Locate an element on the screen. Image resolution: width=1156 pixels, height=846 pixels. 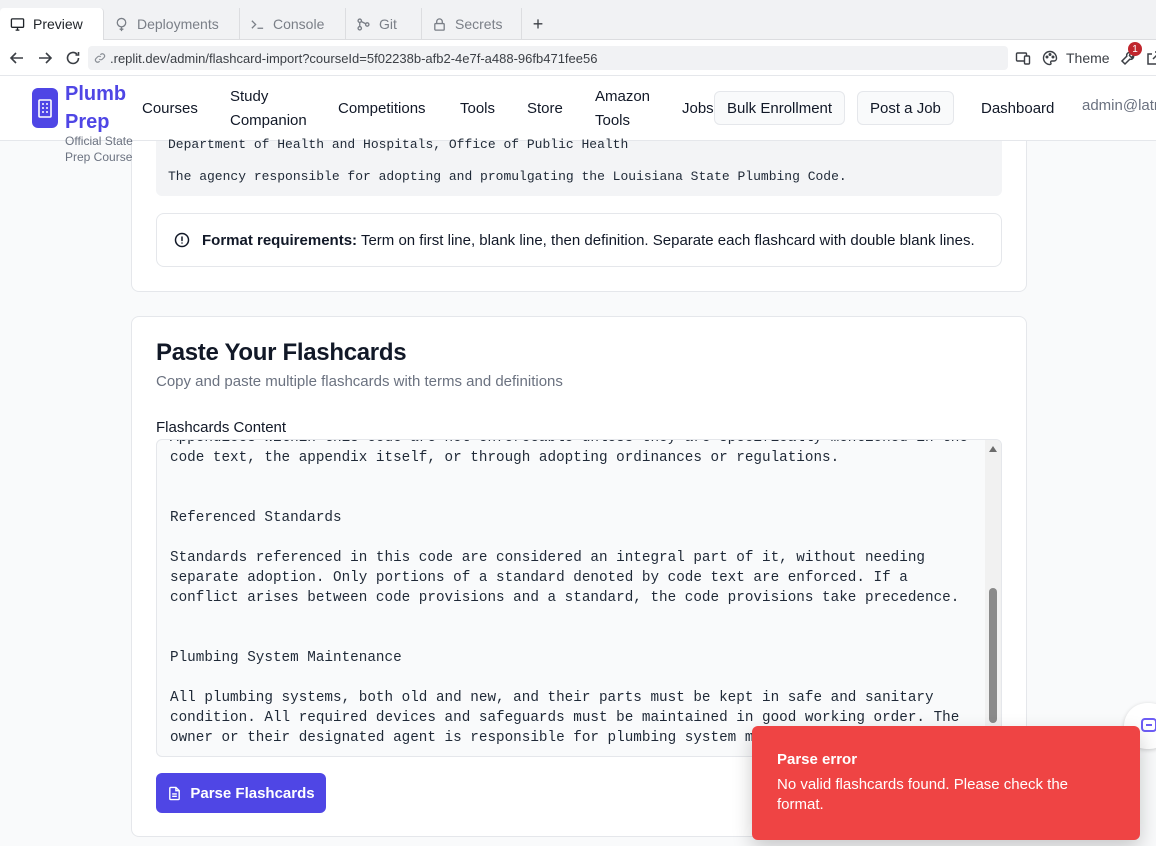
devices-icon is located at coordinates (1023, 58).